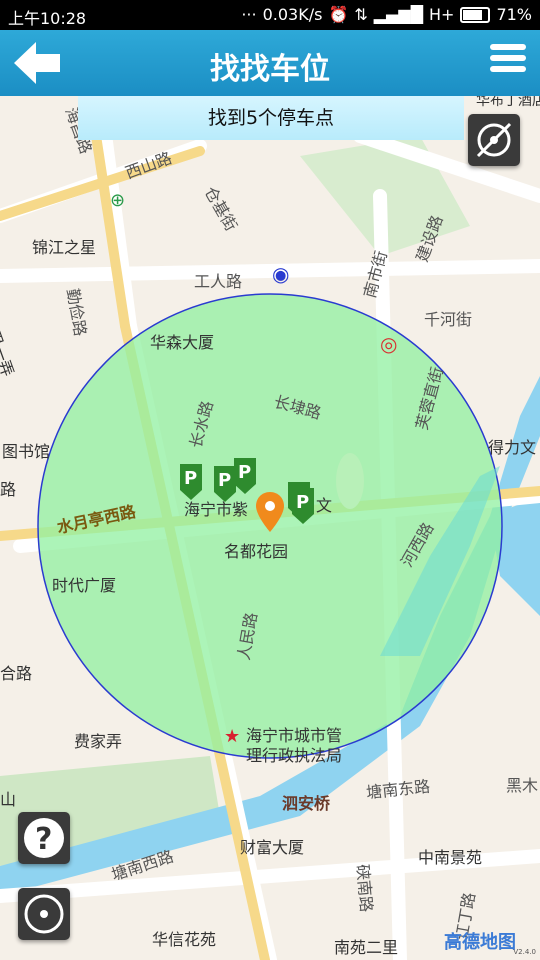  I want to click on menu-button, so click(508, 62).